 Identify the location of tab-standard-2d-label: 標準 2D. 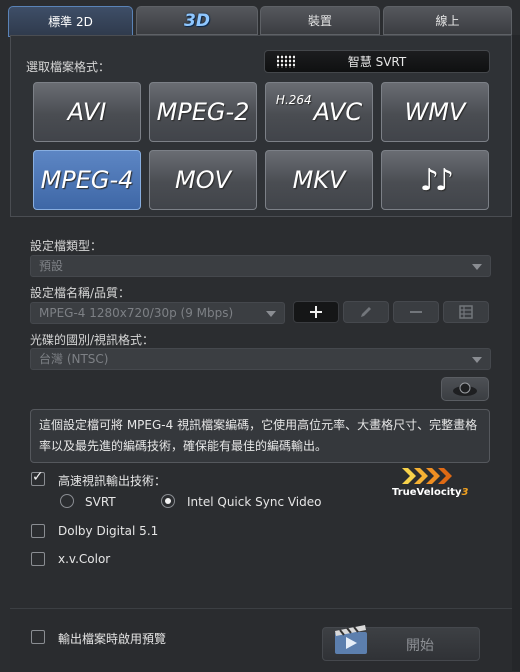
(70, 22).